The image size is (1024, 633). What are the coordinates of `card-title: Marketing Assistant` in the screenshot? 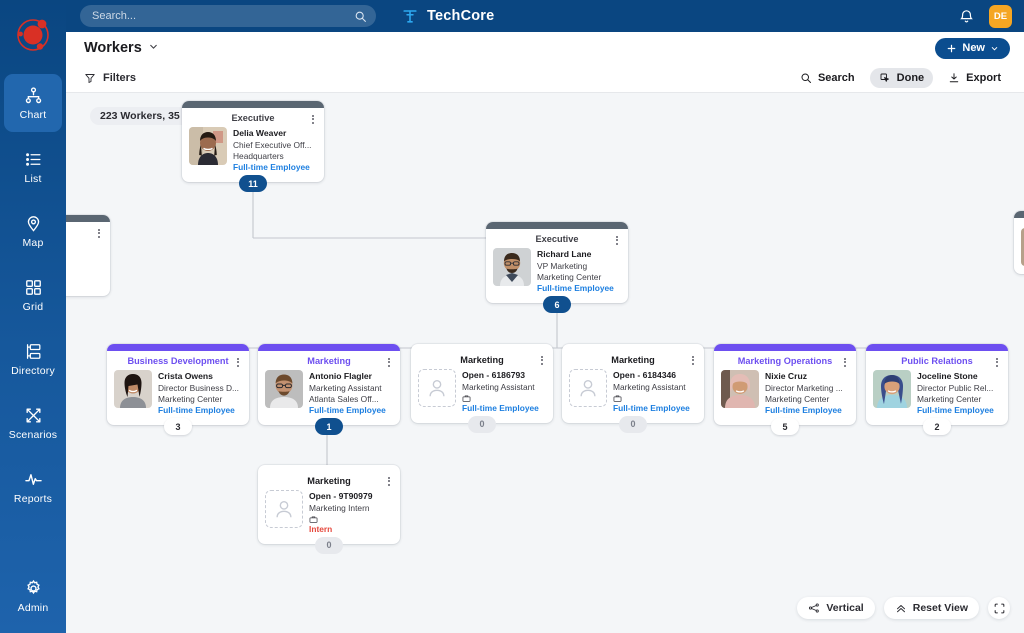 It's located at (345, 387).